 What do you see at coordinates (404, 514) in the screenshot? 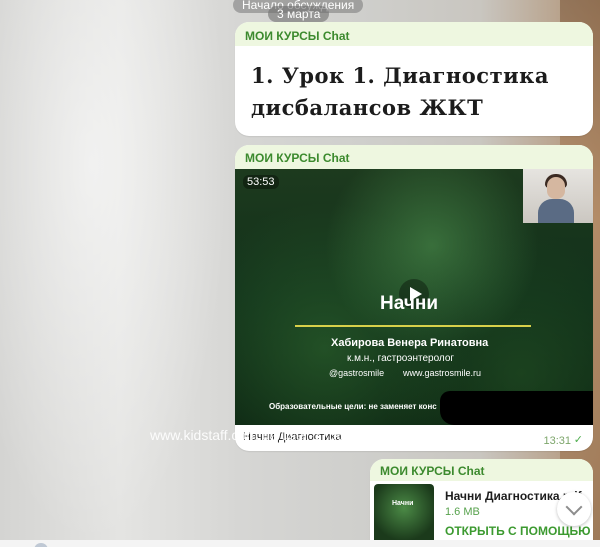
I see `file-thumbnail: Начни` at bounding box center [404, 514].